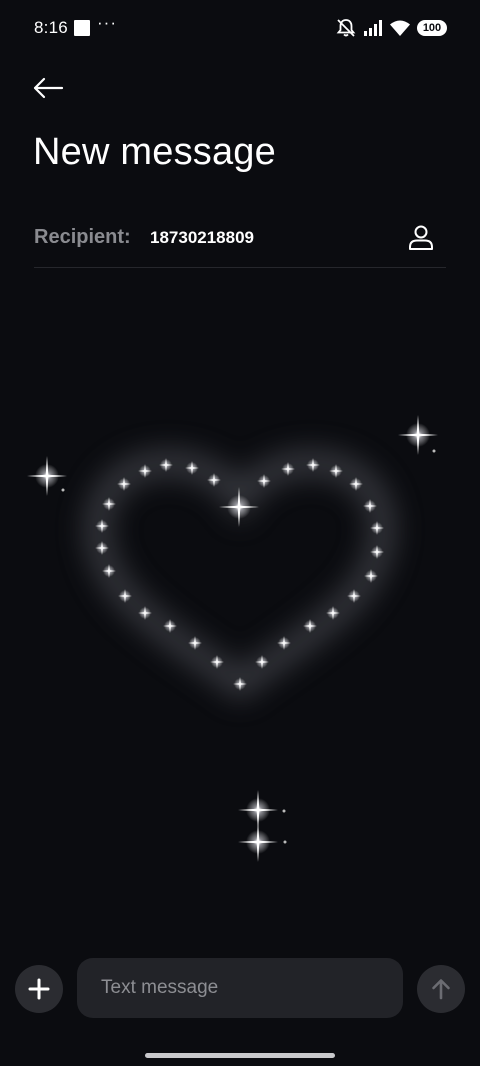 This screenshot has width=480, height=1066. What do you see at coordinates (82, 28) in the screenshot?
I see `notification-square-icon` at bounding box center [82, 28].